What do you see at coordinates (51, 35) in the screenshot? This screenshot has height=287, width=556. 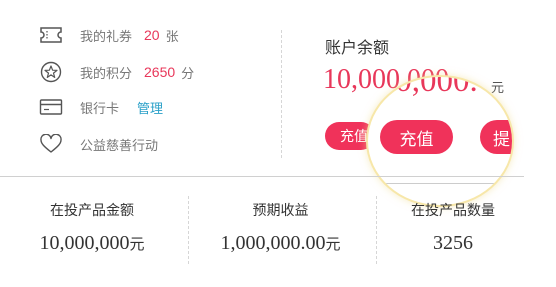 I see `ticket-icon` at bounding box center [51, 35].